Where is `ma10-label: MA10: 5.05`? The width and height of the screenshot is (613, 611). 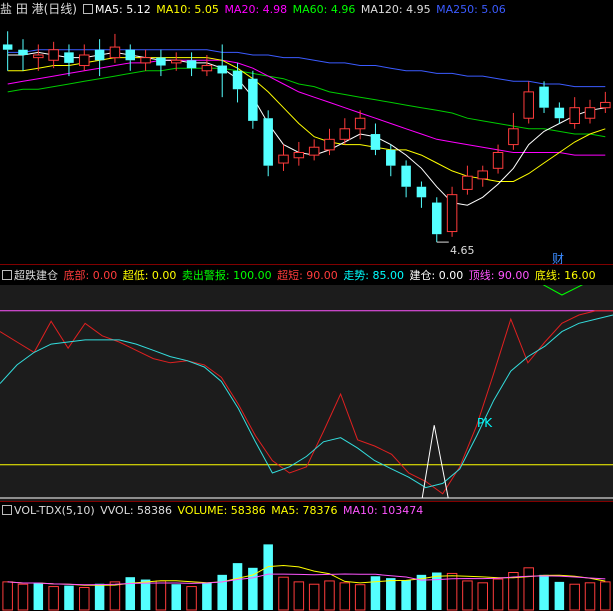 ma10-label: MA10: 5.05 is located at coordinates (187, 9).